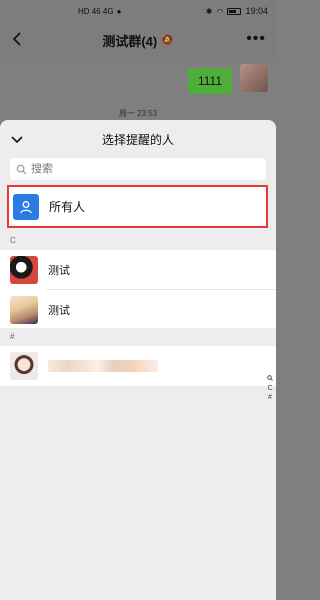 This screenshot has height=600, width=320. What do you see at coordinates (119, 11) in the screenshot?
I see `wechat-icon: ●` at bounding box center [119, 11].